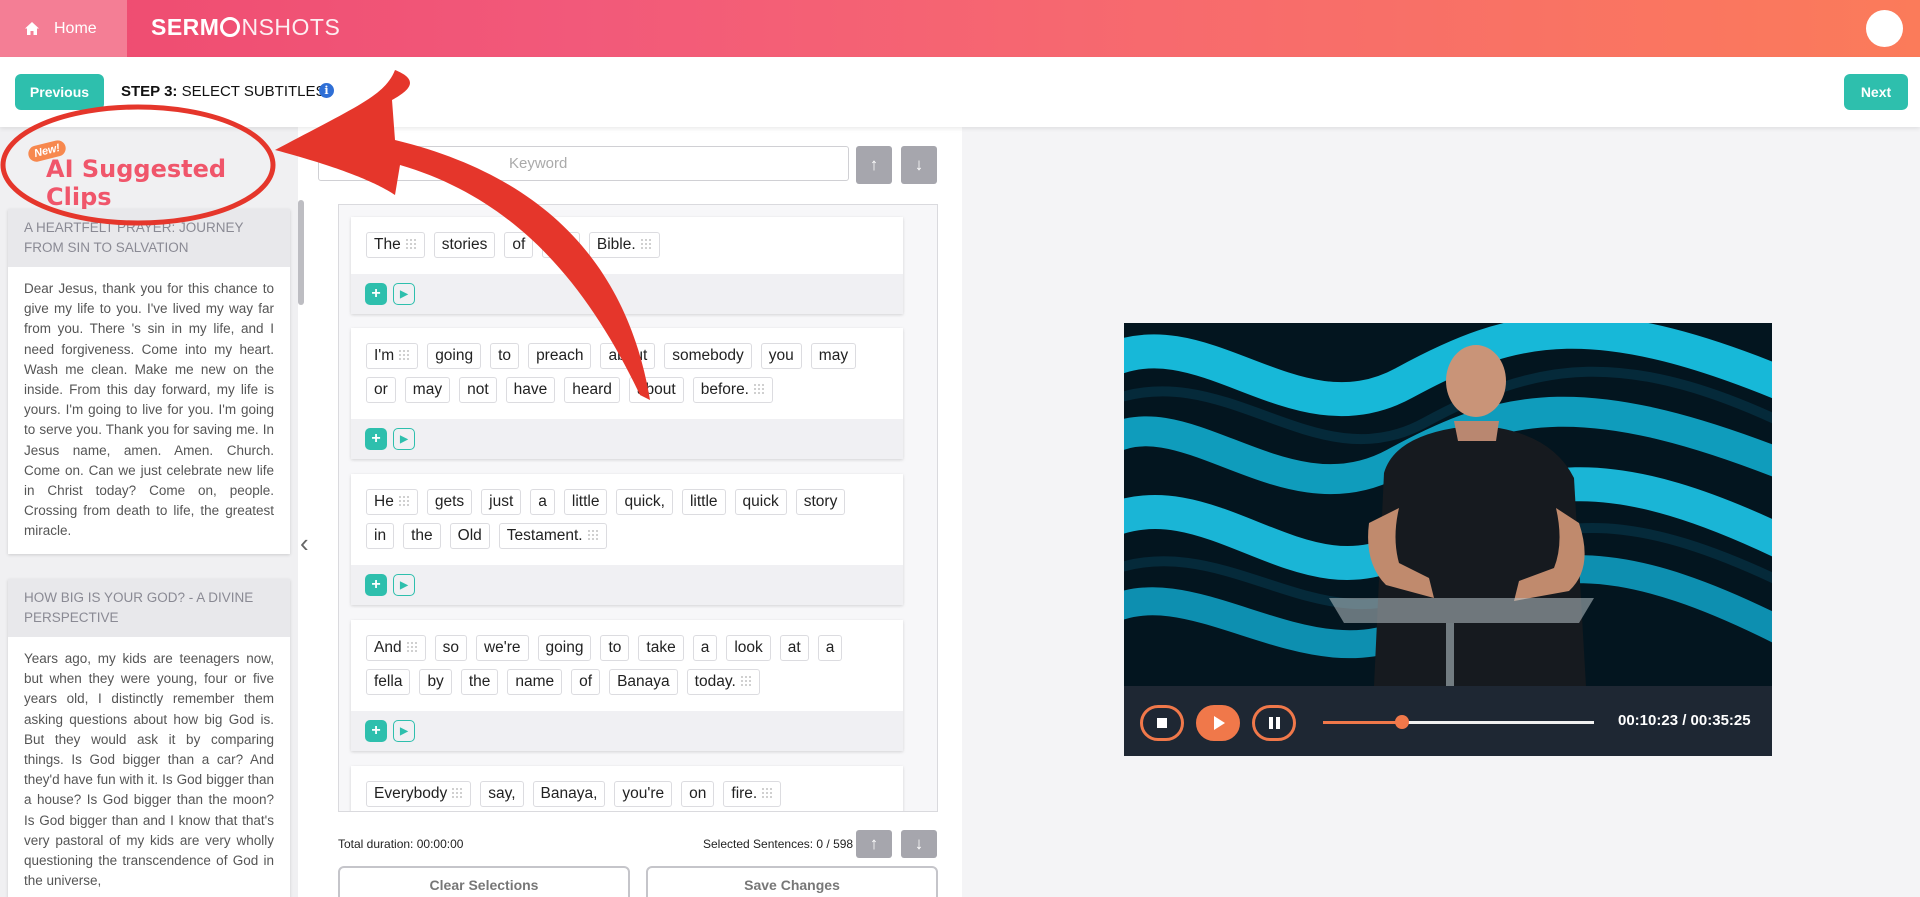 Image resolution: width=1920 pixels, height=897 pixels. What do you see at coordinates (301, 252) in the screenshot?
I see `ai-panel-scrollbar` at bounding box center [301, 252].